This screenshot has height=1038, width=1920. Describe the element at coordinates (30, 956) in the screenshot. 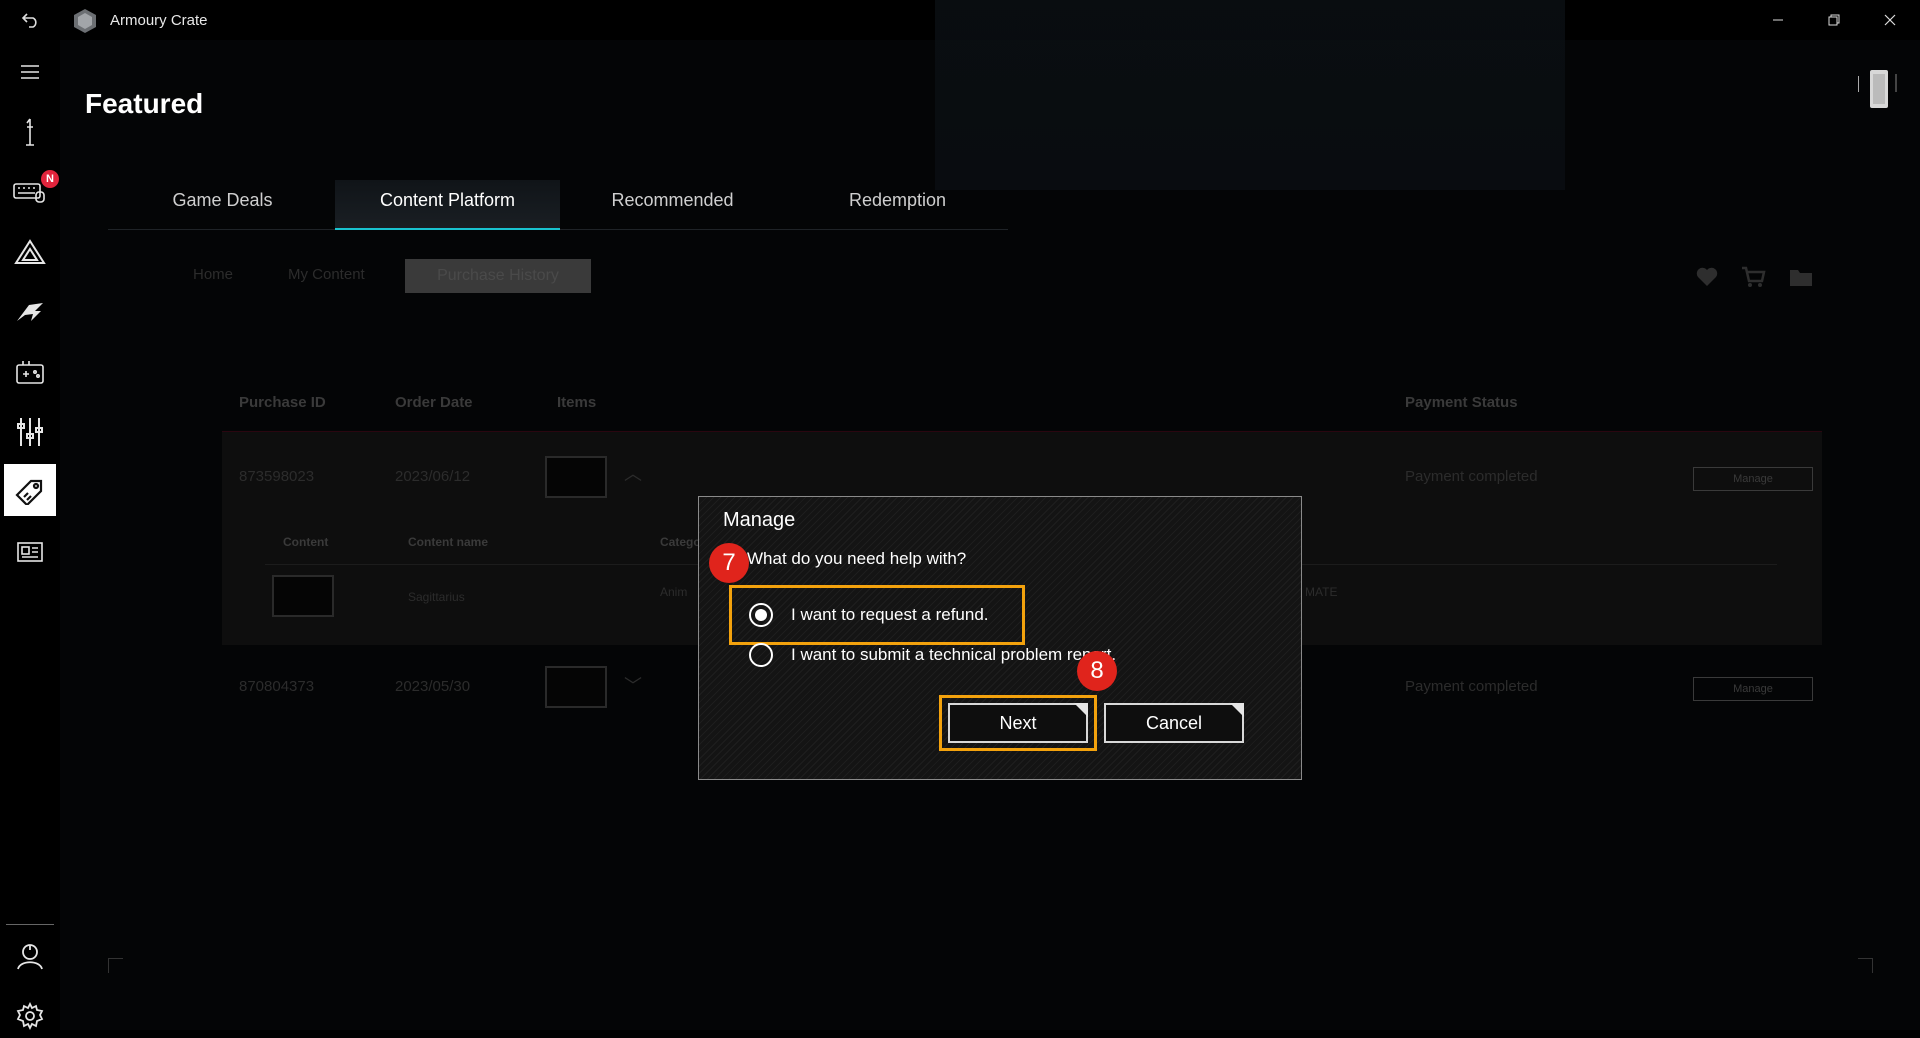

I see `user-center-icon` at that location.